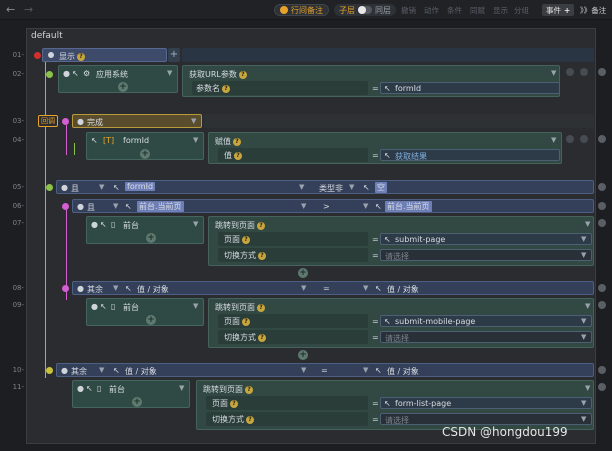 The width and height of the screenshot is (612, 451). I want to click on else-label: 其余, so click(95, 289).